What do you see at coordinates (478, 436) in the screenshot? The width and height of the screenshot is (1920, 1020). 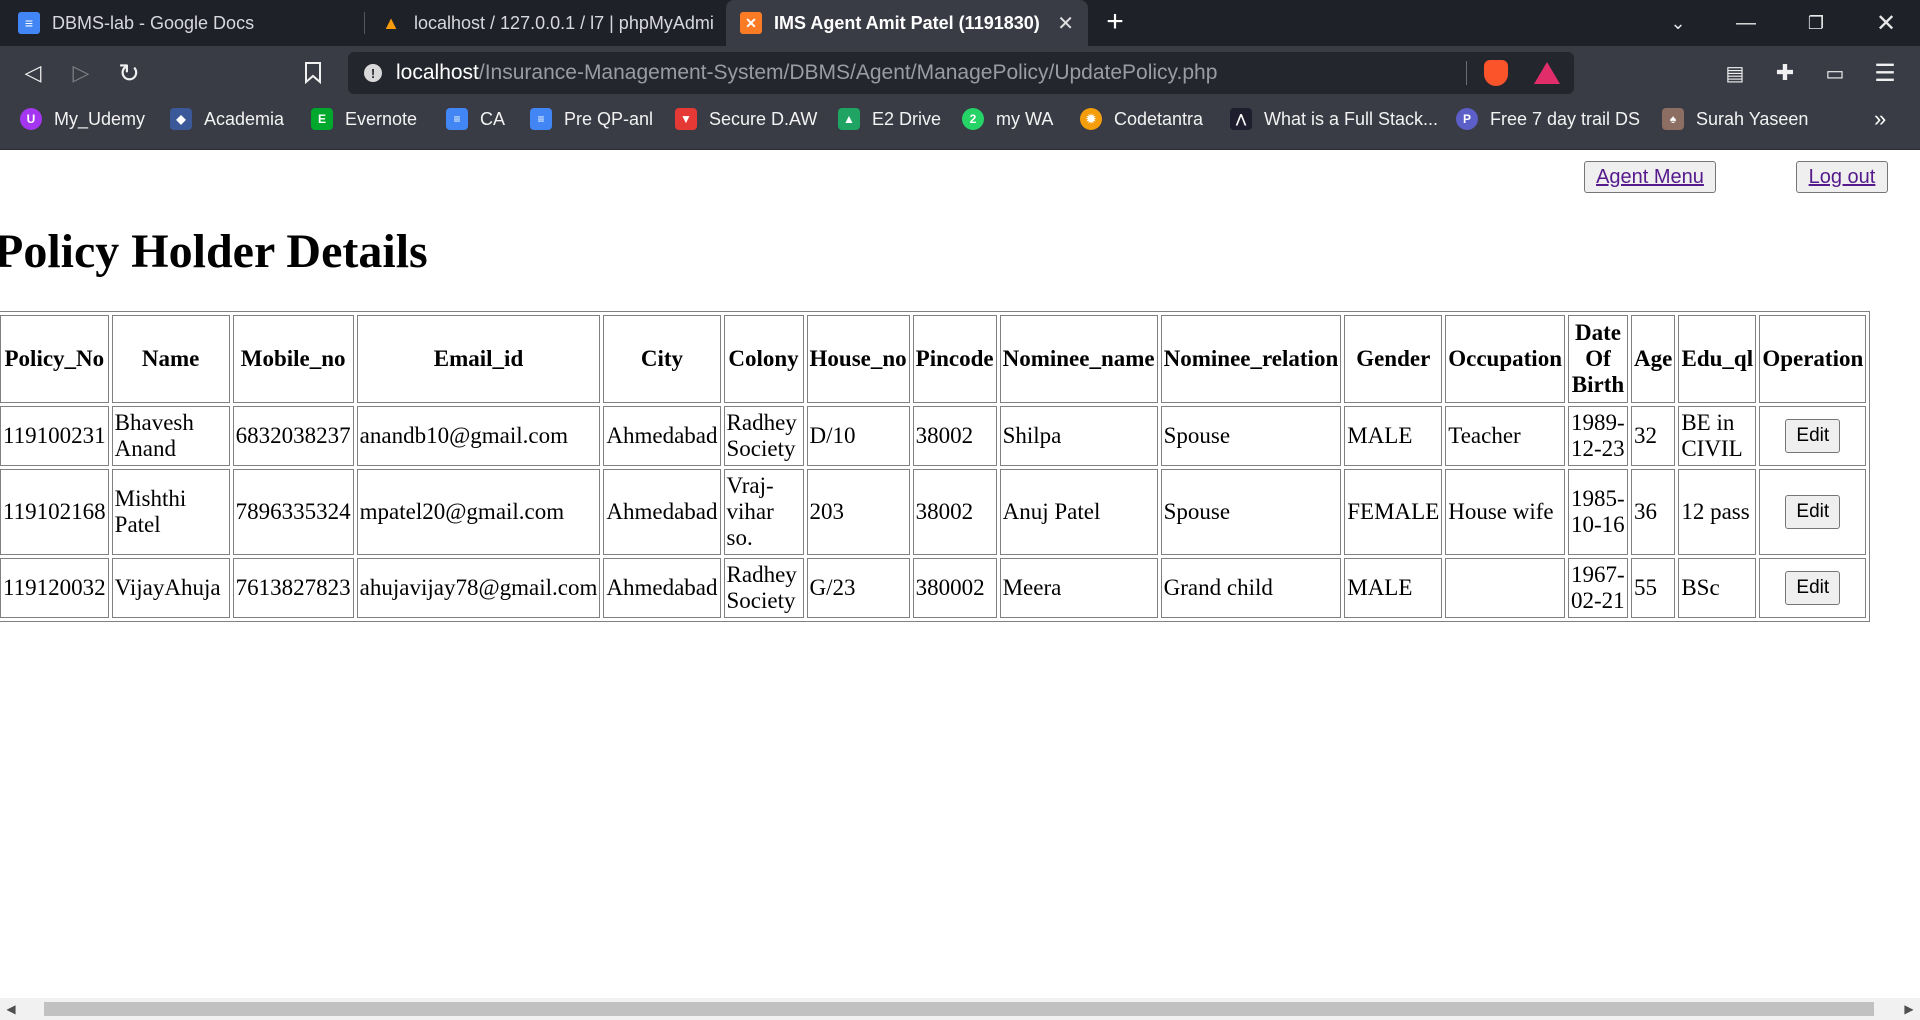 I see `cell-email-id: anandb10@gmail.com` at bounding box center [478, 436].